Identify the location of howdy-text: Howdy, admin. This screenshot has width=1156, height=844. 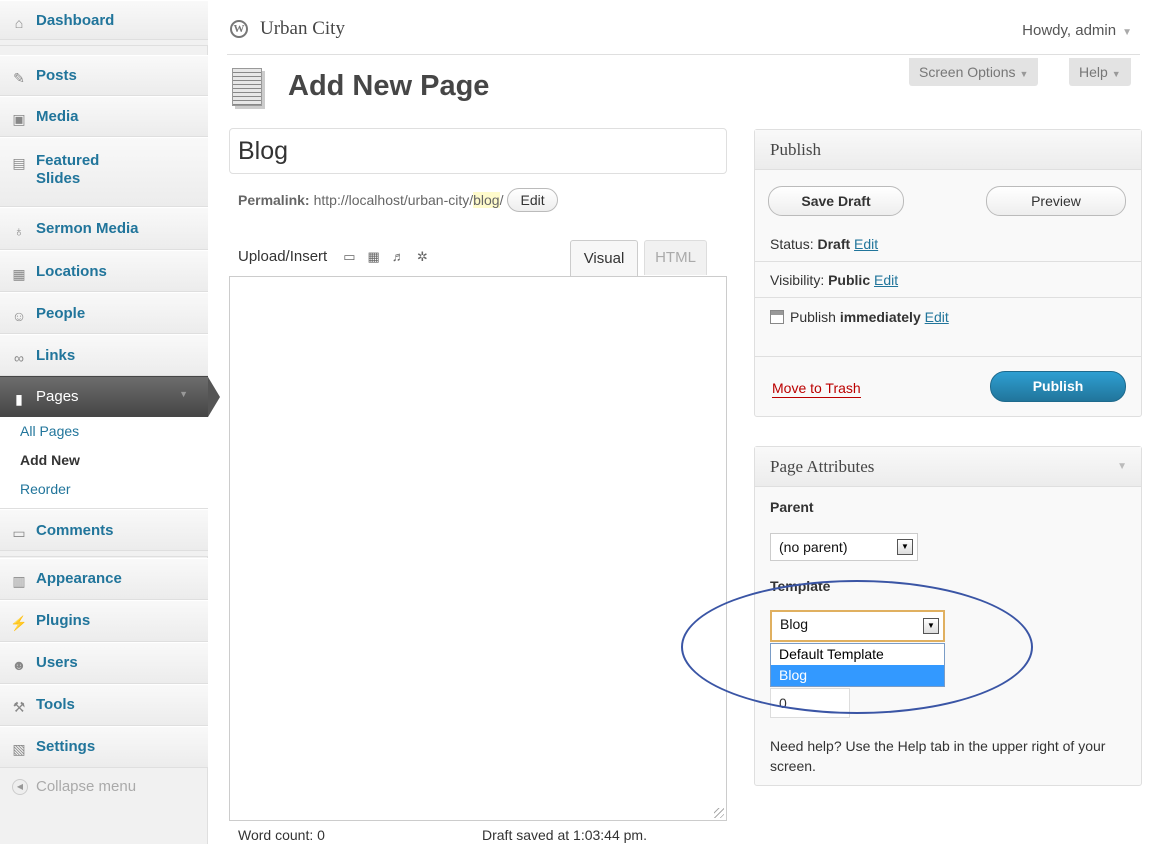
(1069, 30).